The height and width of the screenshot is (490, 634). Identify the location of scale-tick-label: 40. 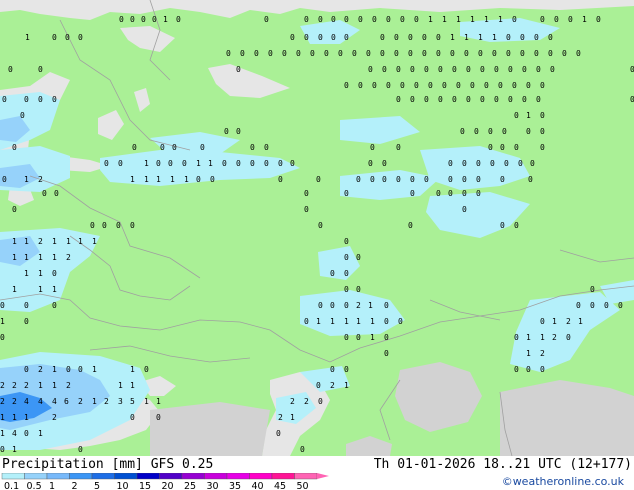
(258, 485).